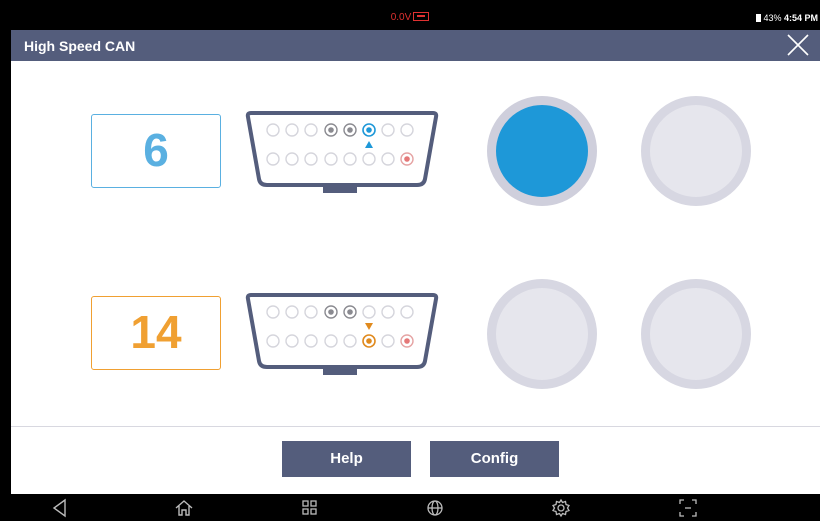 This screenshot has width=820, height=521. I want to click on status-bar: 0.0V 43% 4:54 PM, so click(410, 15).